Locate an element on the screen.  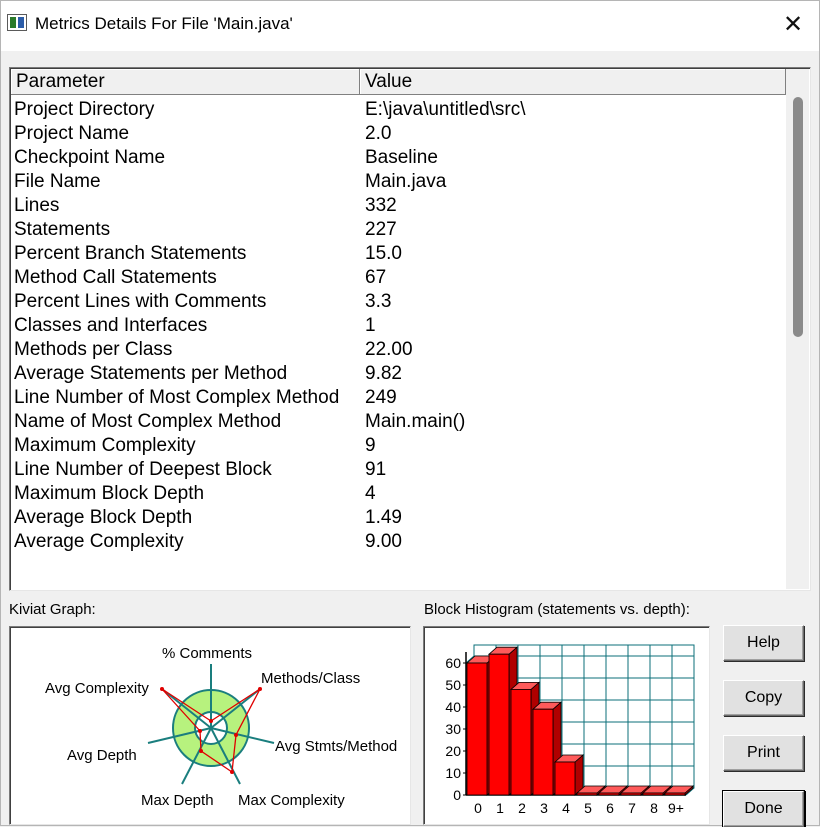
parameter-cell: Checkpoint Name is located at coordinates (90, 157).